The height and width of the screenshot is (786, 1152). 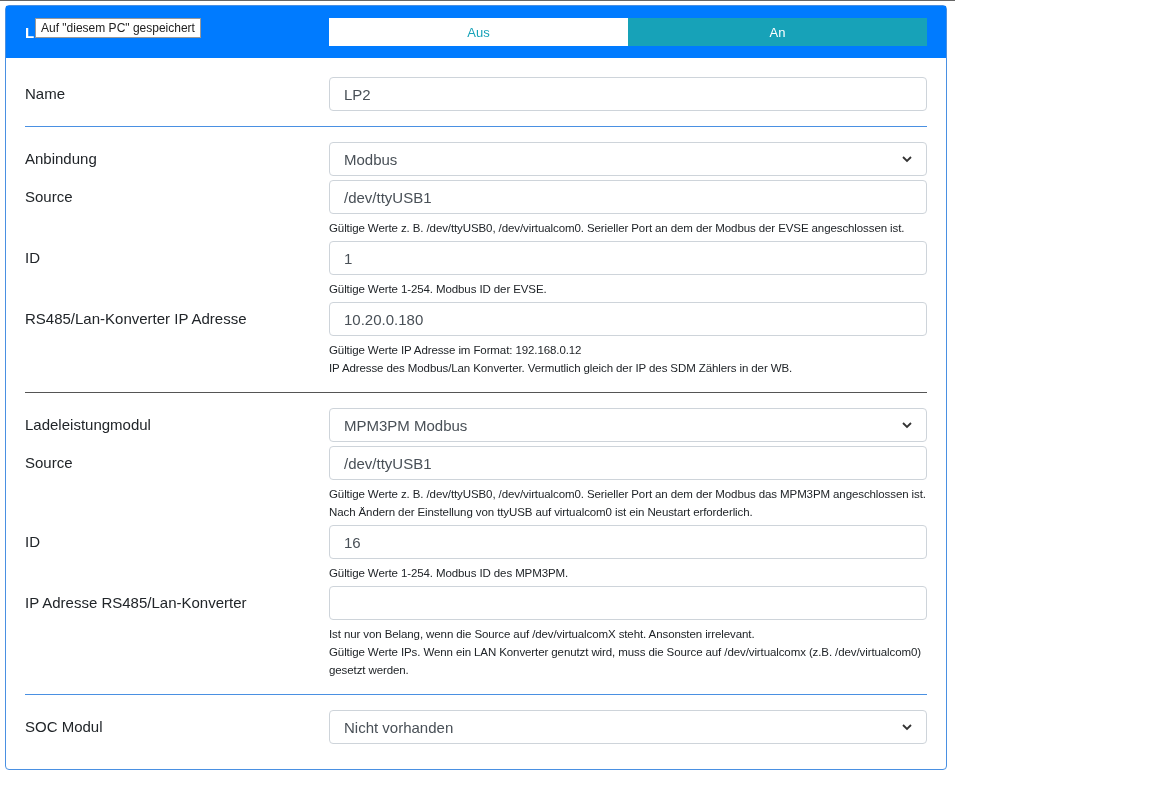 What do you see at coordinates (628, 542) in the screenshot?
I see `input-field: 16` at bounding box center [628, 542].